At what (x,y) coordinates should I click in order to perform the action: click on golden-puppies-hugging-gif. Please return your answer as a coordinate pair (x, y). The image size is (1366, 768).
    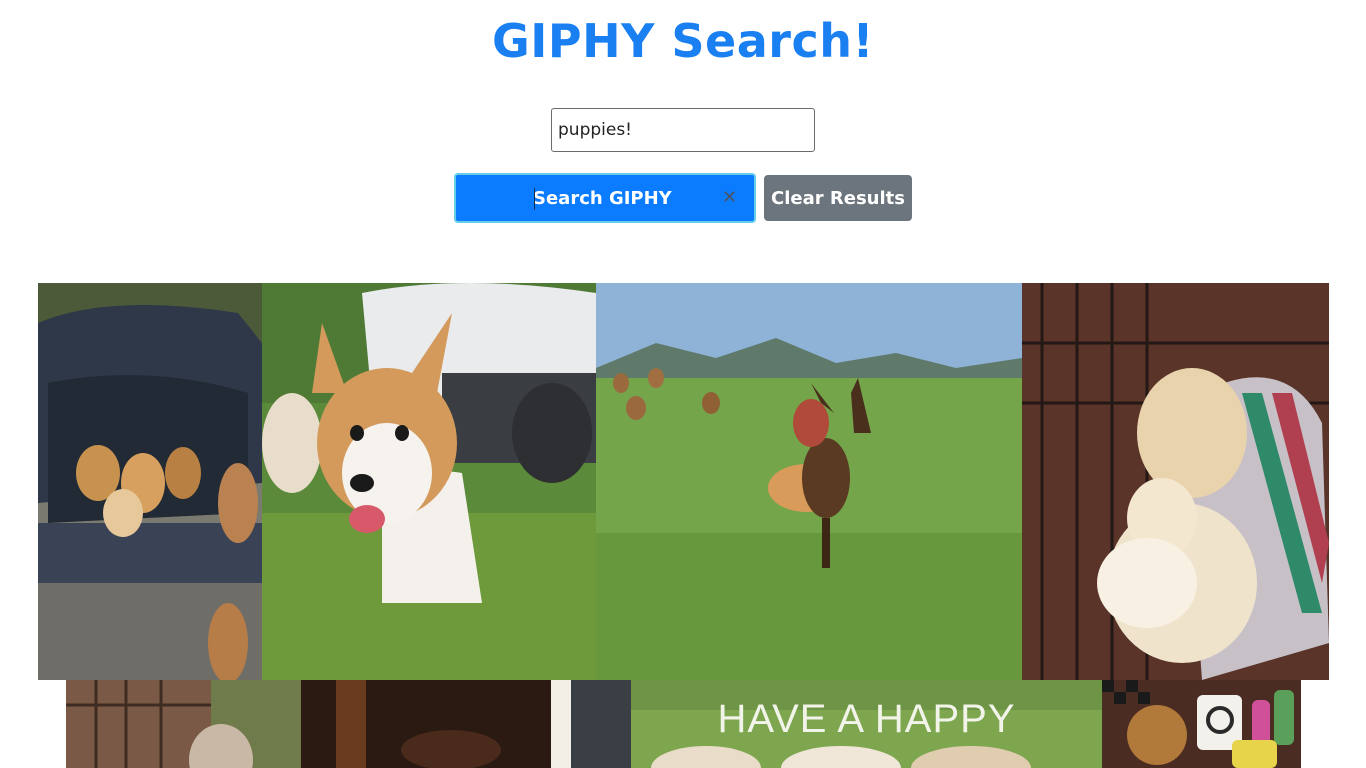
    Looking at the image, I should click on (1175, 481).